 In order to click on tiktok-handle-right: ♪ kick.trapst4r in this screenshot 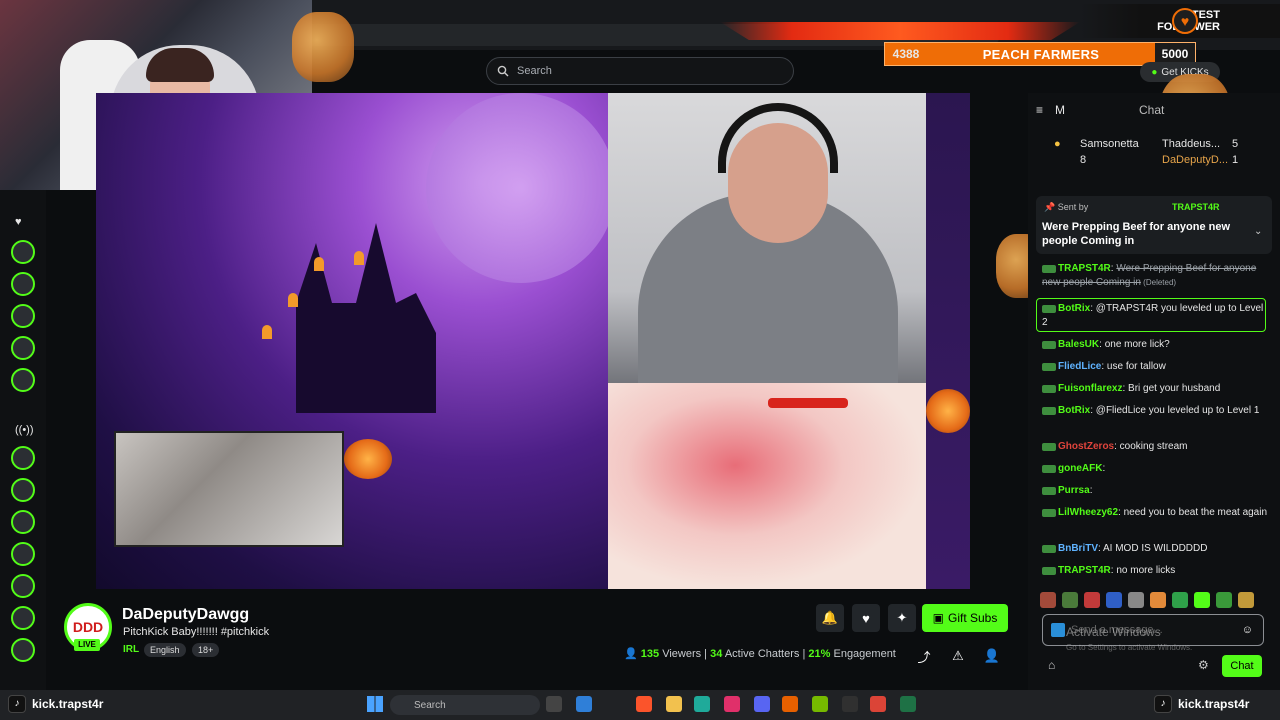, I will do `click(1201, 704)`.